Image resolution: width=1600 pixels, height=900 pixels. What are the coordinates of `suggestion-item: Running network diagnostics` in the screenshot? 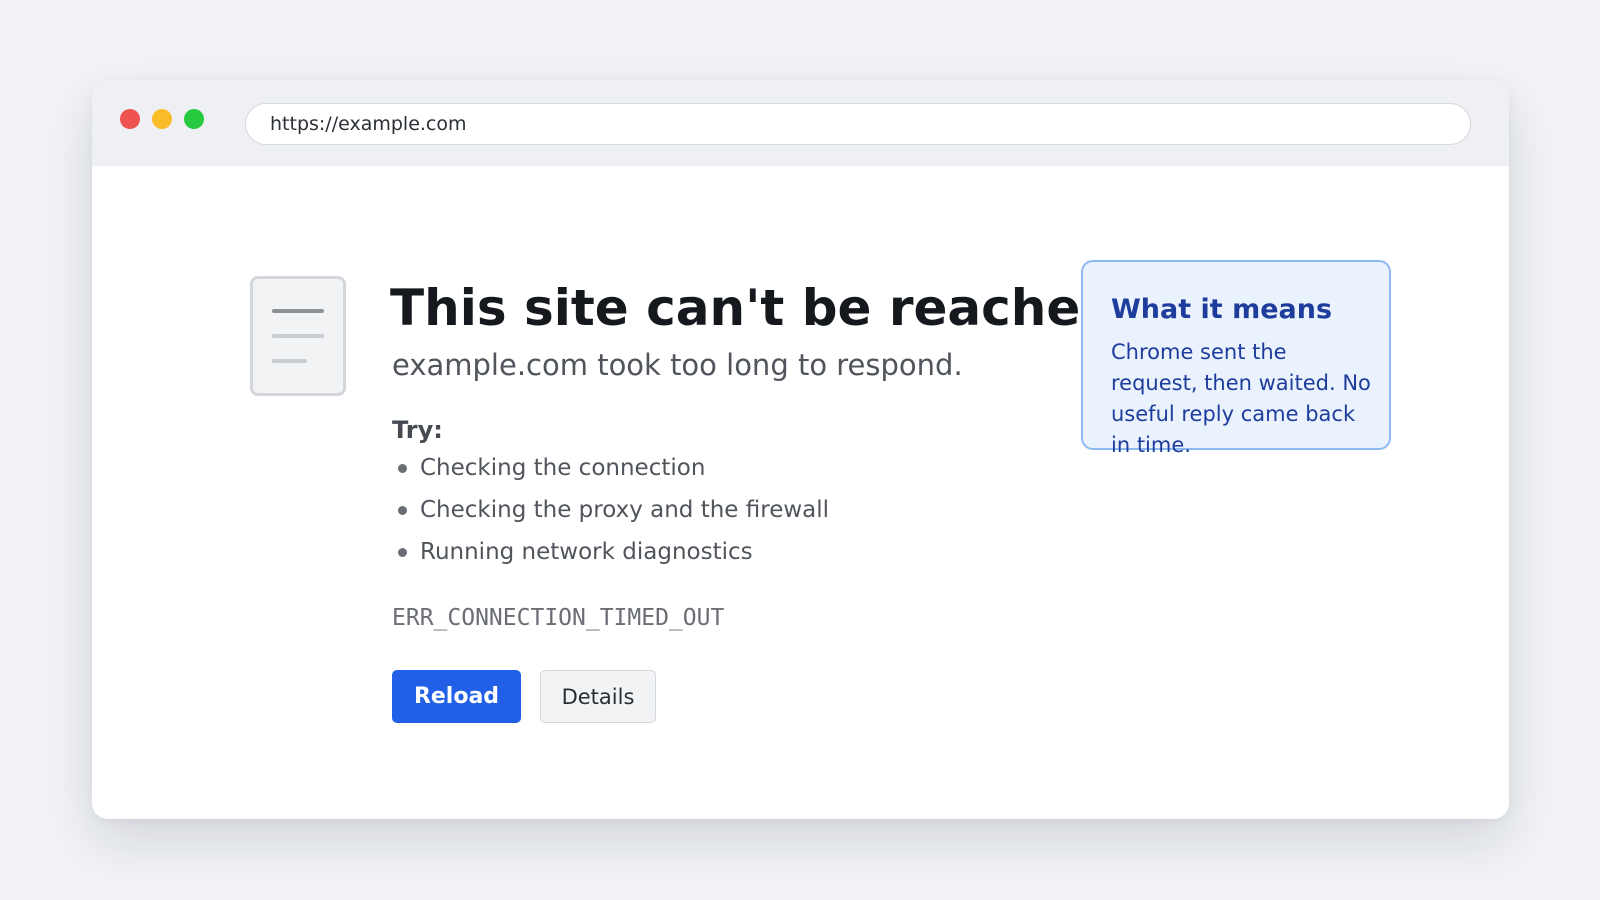 It's located at (610, 552).